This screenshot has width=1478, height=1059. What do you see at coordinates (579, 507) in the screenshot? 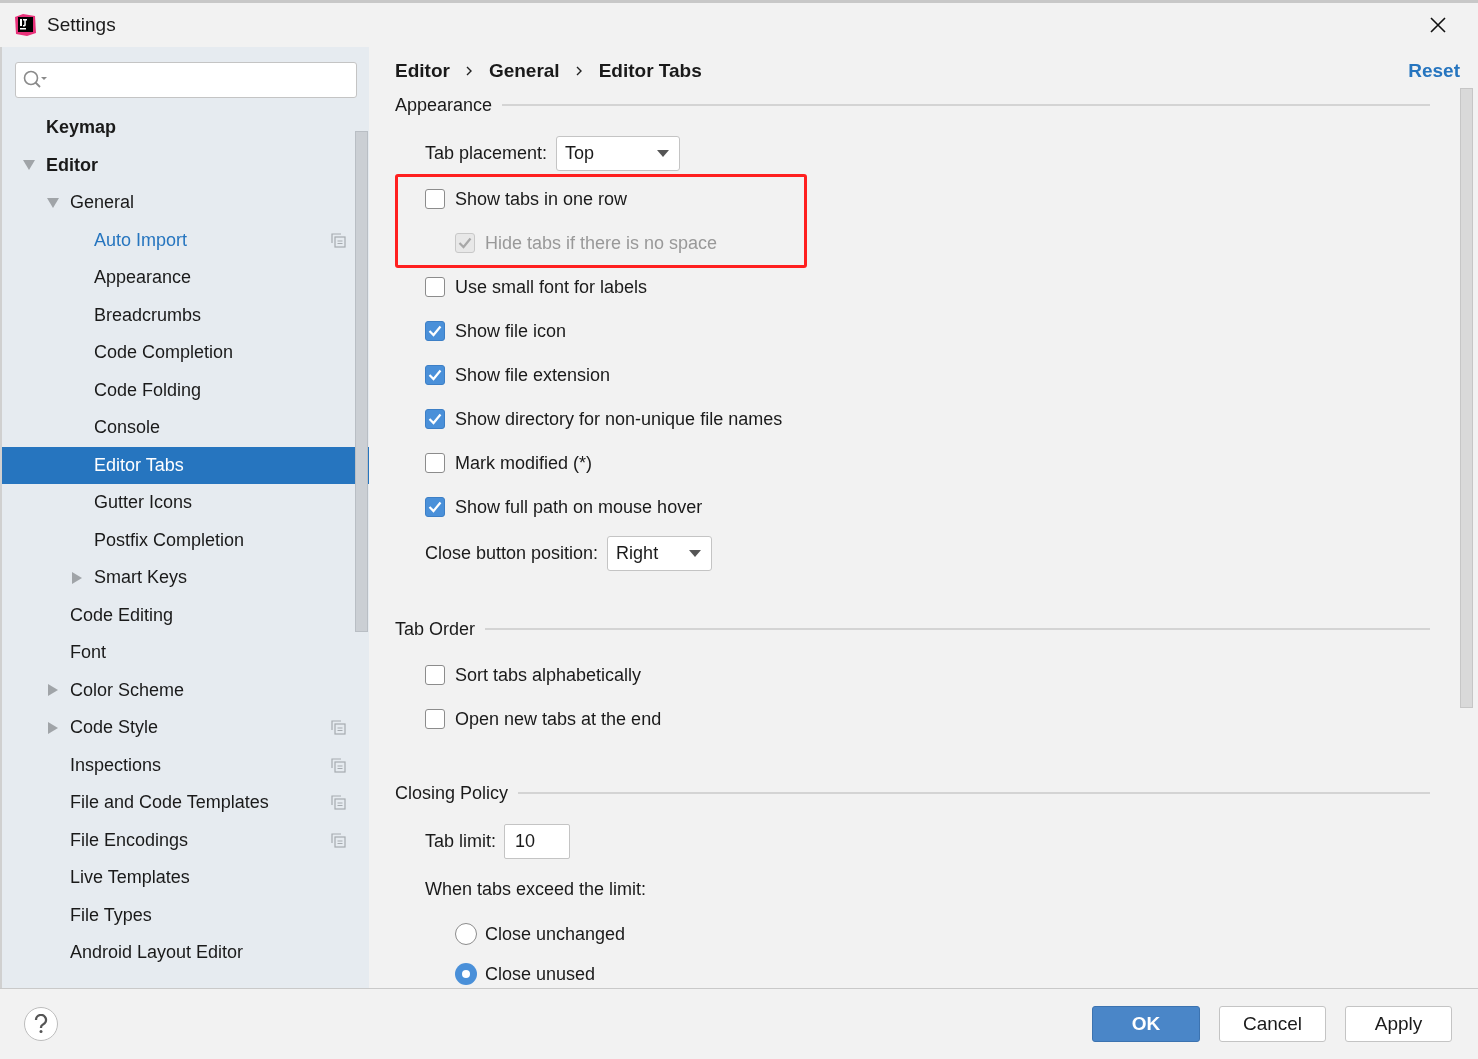
I see `checkbox-label: Show full path on mouse hover` at bounding box center [579, 507].